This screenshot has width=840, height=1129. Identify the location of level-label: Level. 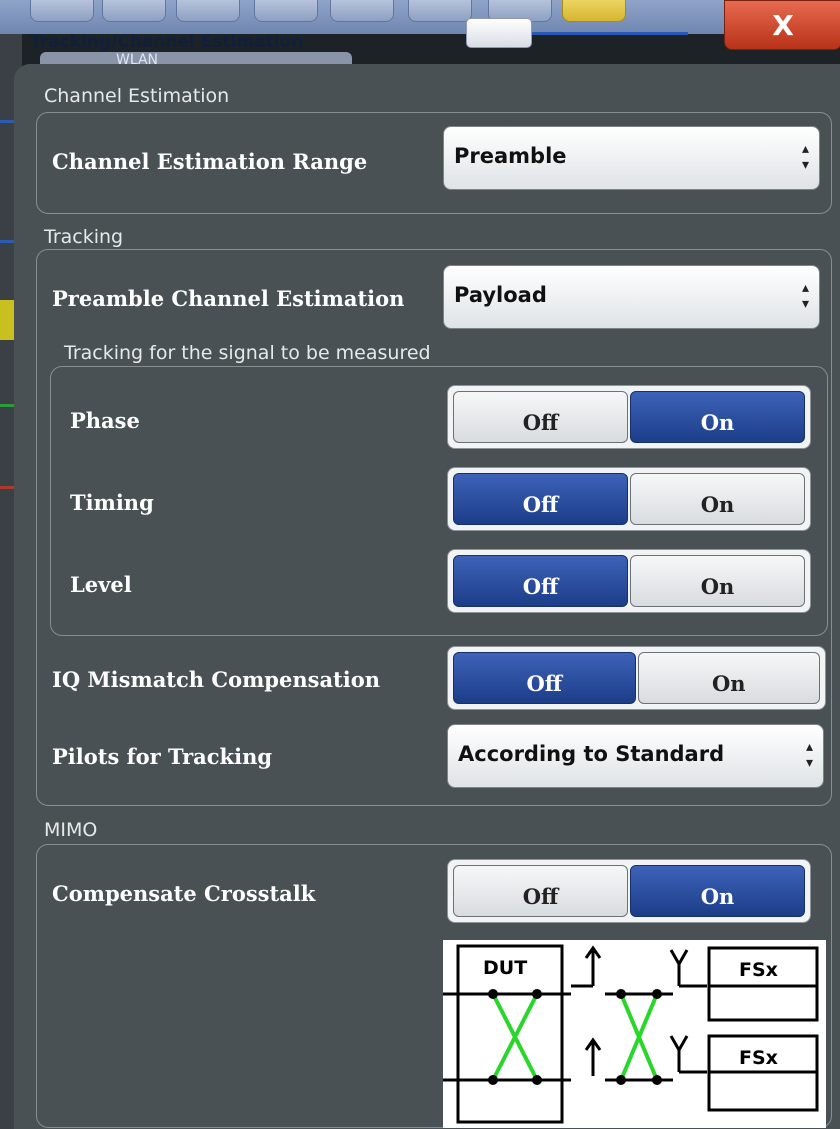
(101, 584).